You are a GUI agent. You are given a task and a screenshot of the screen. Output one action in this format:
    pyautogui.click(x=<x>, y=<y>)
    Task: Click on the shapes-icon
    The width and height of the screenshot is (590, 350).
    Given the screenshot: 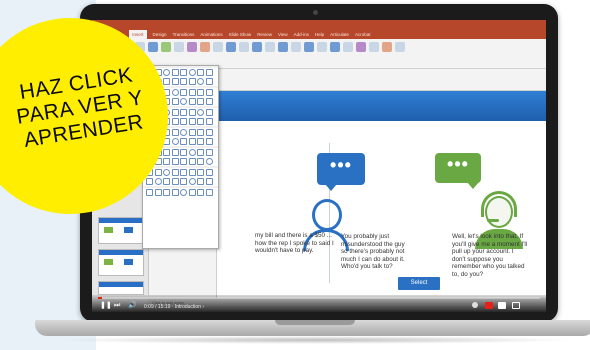 What is the action you would take?
    pyautogui.click(x=153, y=47)
    